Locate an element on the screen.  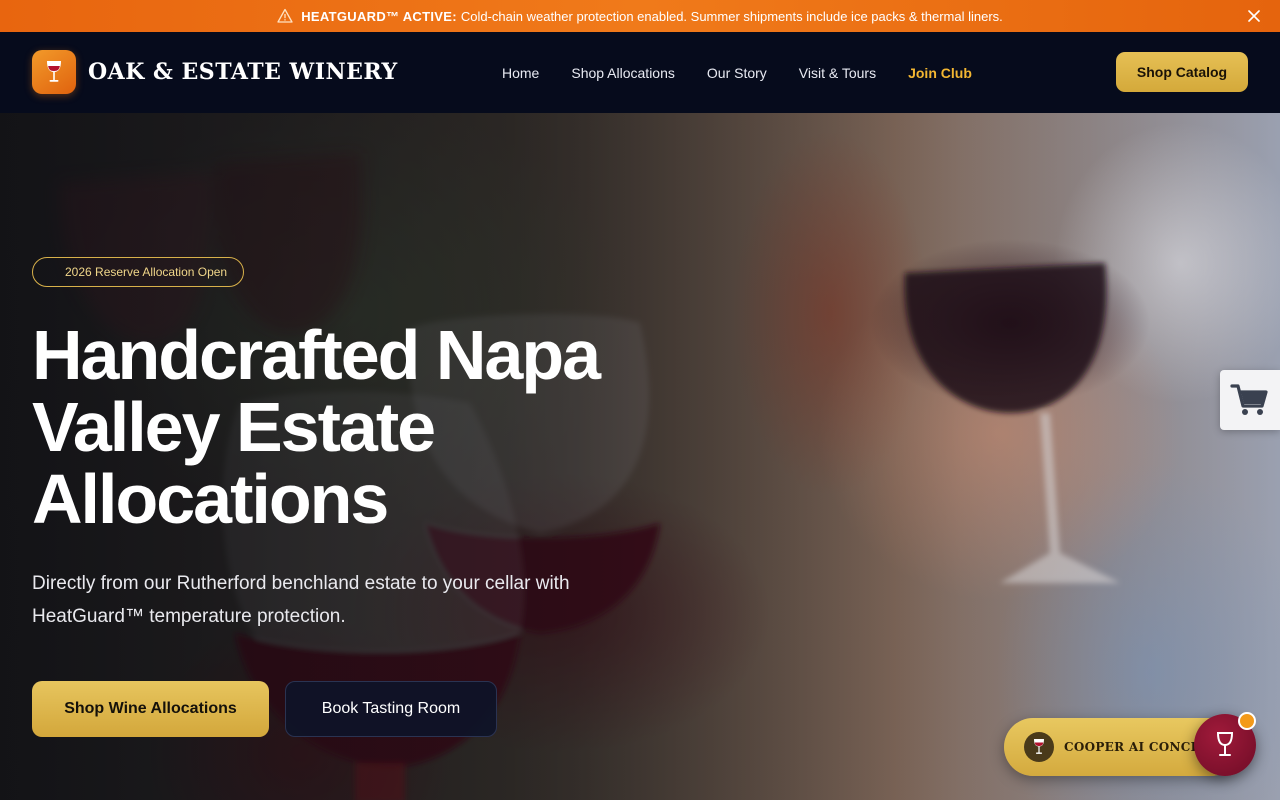
close-icon is located at coordinates (1254, 16).